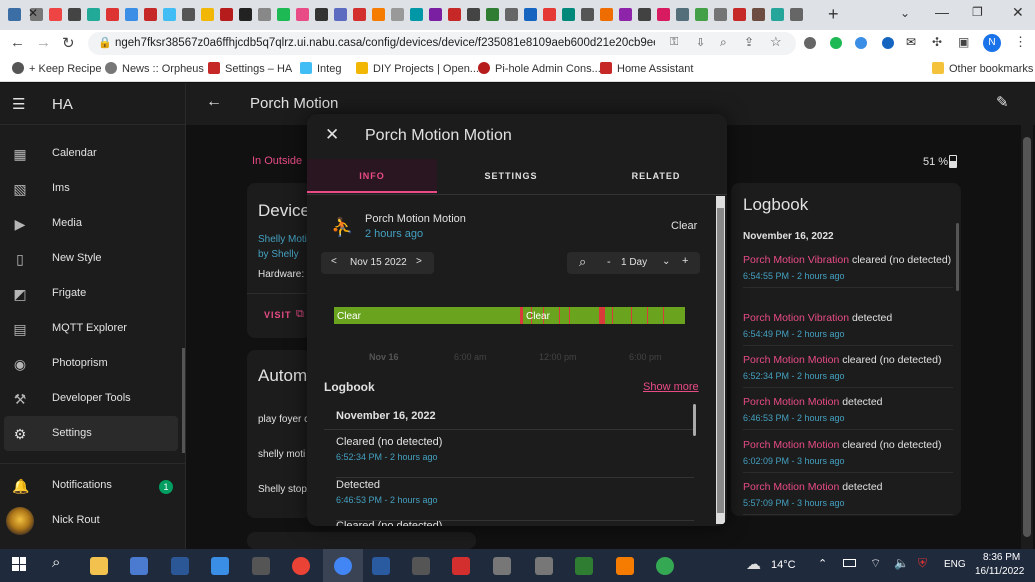 This screenshot has height=582, width=1035. I want to click on back-icon: ←, so click(17, 42).